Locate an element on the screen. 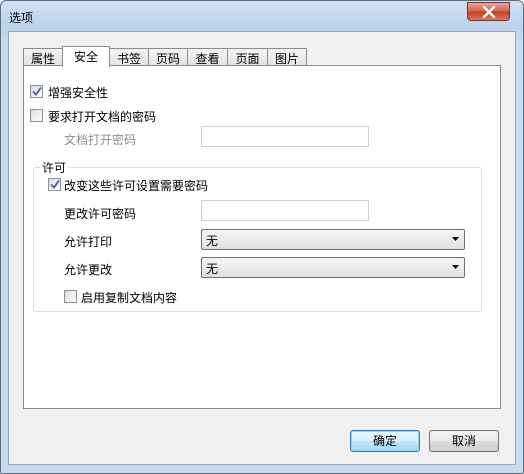  enhance-security-checkbox is located at coordinates (36, 91).